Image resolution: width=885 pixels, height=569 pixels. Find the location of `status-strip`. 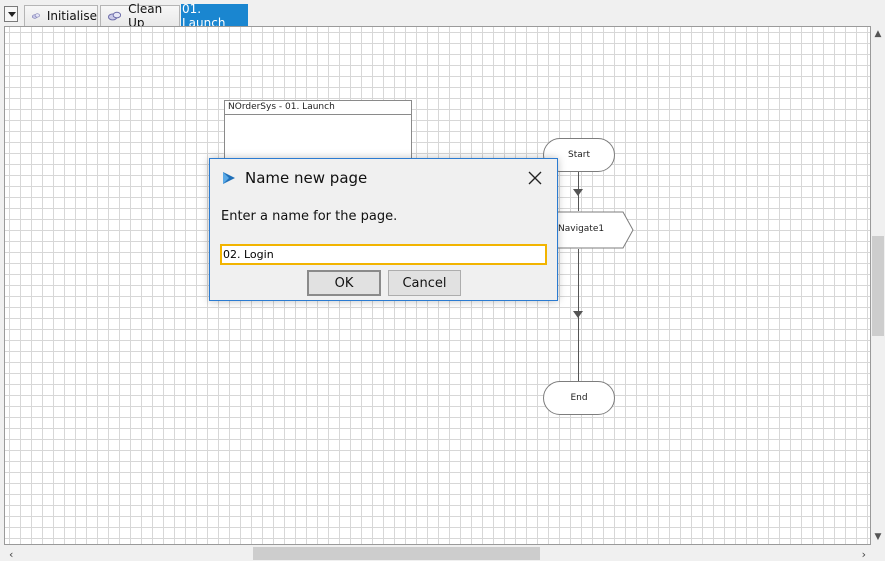

status-strip is located at coordinates (442, 565).